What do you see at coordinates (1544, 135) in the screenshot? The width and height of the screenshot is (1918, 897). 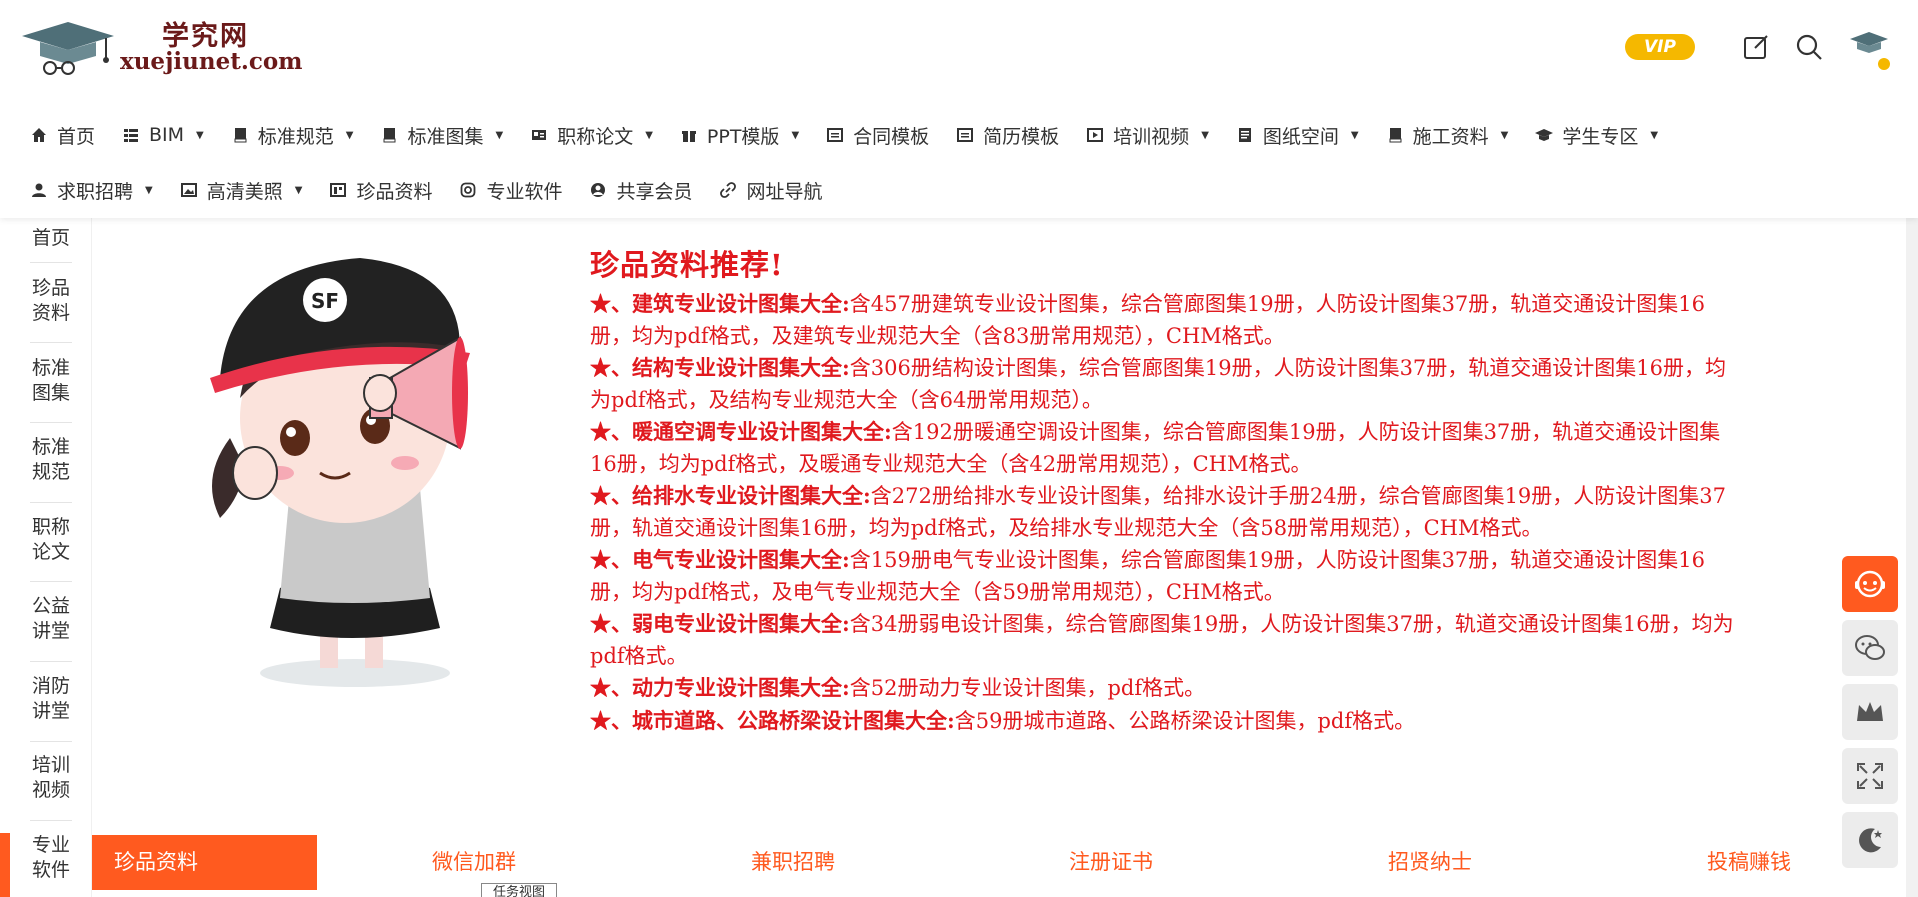 I see `graduation-cap-icon` at bounding box center [1544, 135].